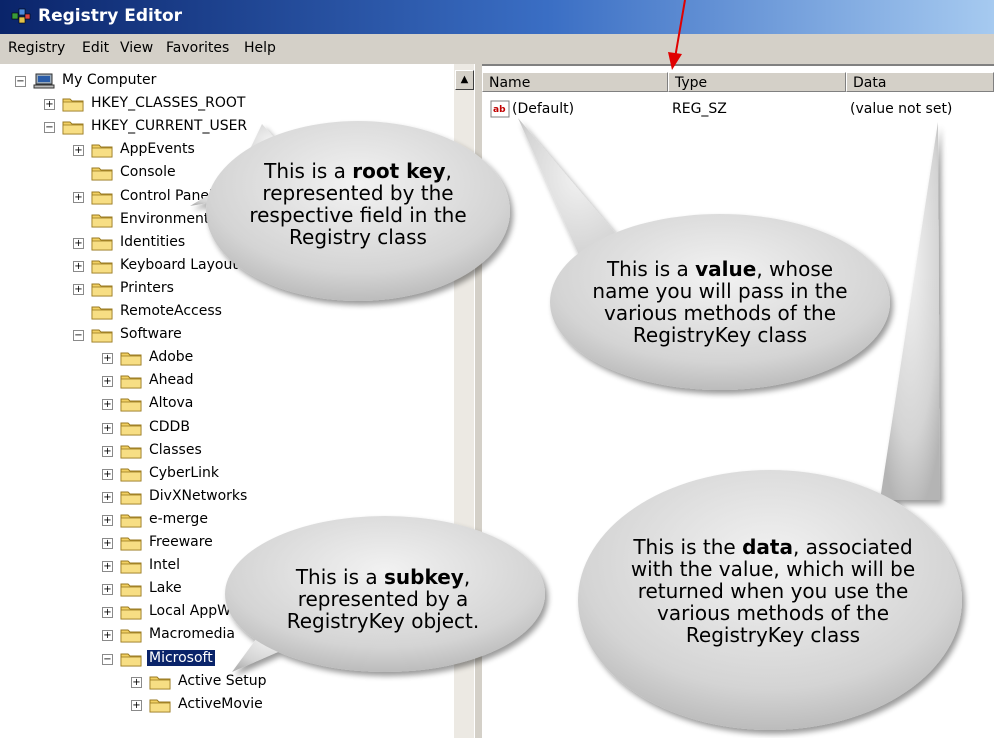 The width and height of the screenshot is (994, 740). What do you see at coordinates (767, 547) in the screenshot?
I see `callout-data-bold: data` at bounding box center [767, 547].